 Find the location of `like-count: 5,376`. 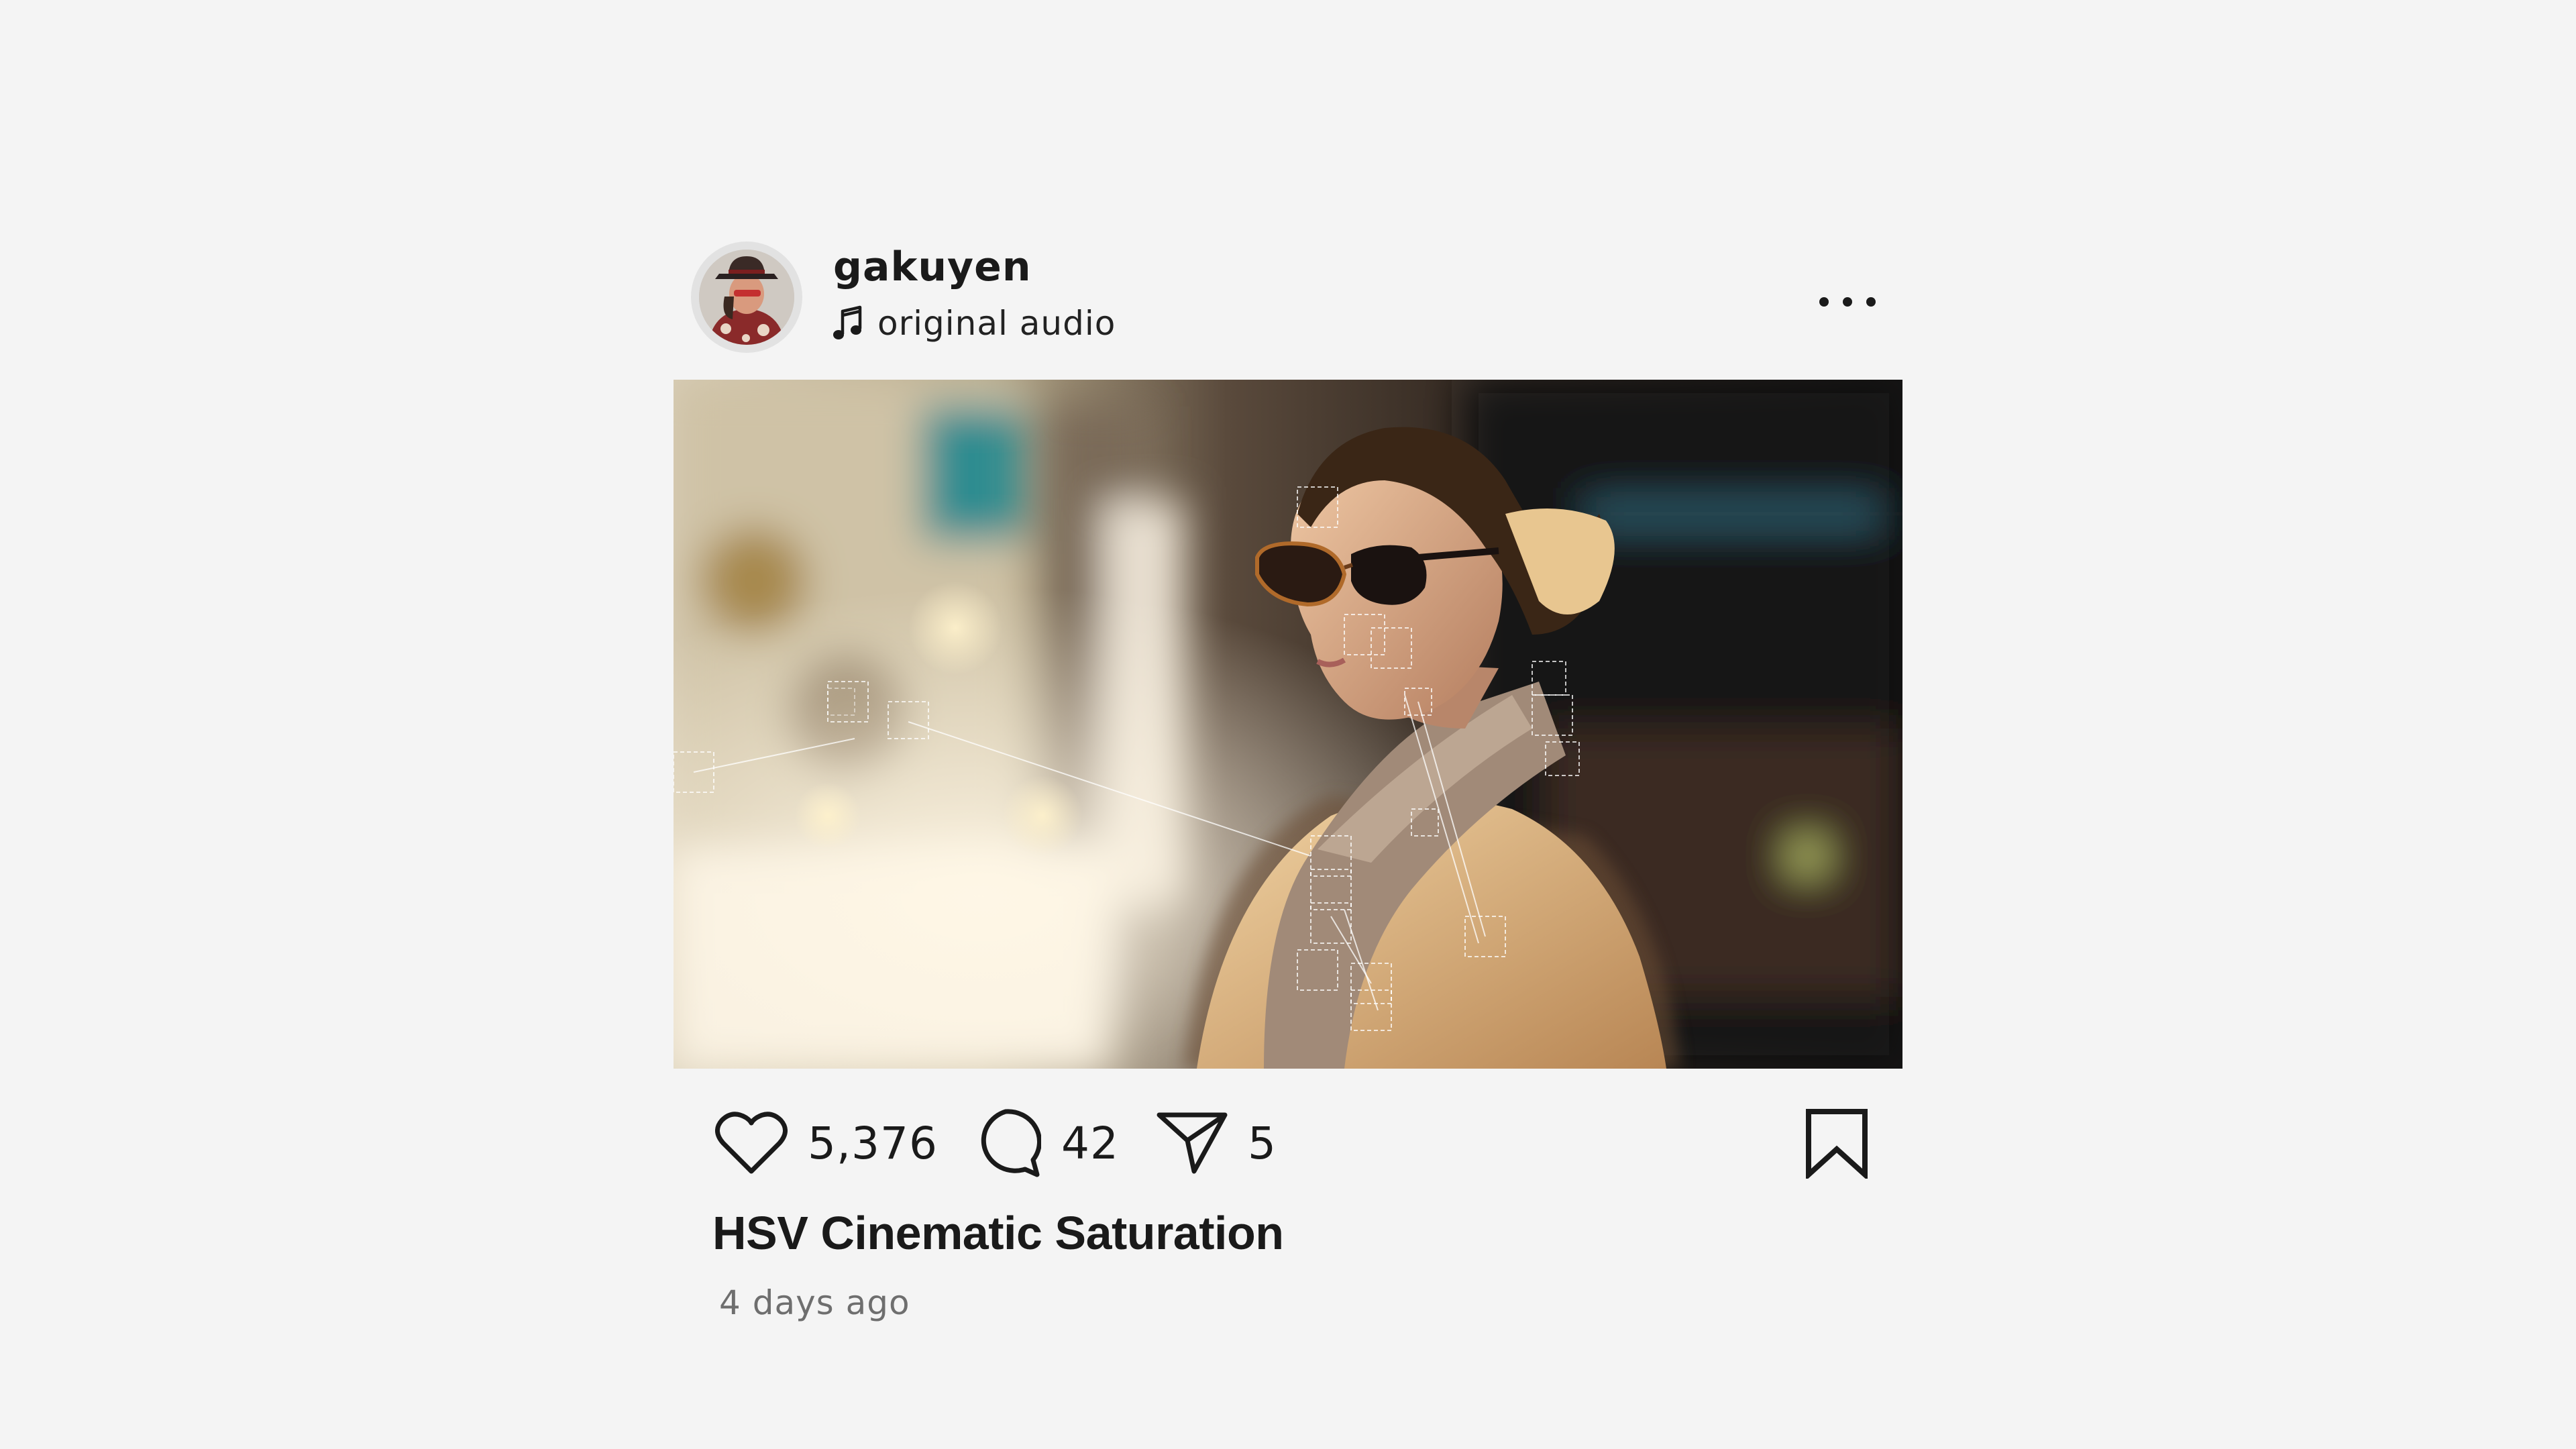

like-count: 5,376 is located at coordinates (873, 1143).